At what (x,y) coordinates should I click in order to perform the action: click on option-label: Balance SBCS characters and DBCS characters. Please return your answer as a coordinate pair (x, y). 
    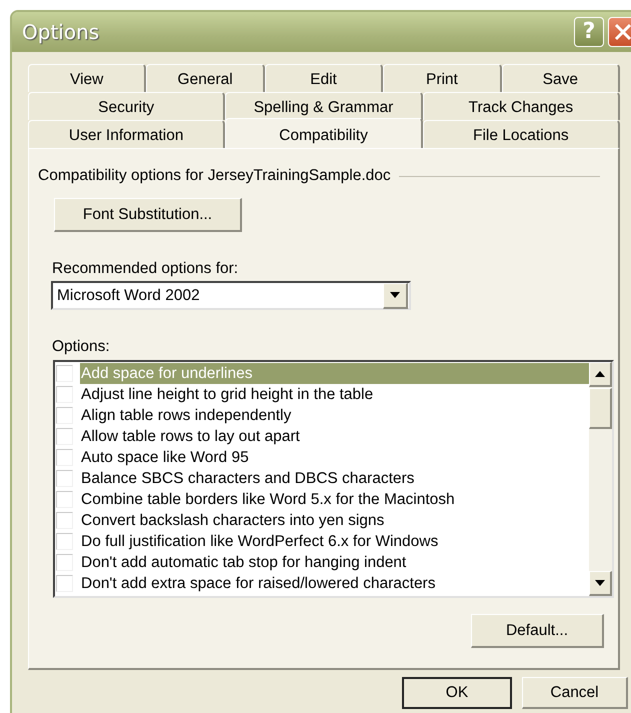
    Looking at the image, I should click on (334, 478).